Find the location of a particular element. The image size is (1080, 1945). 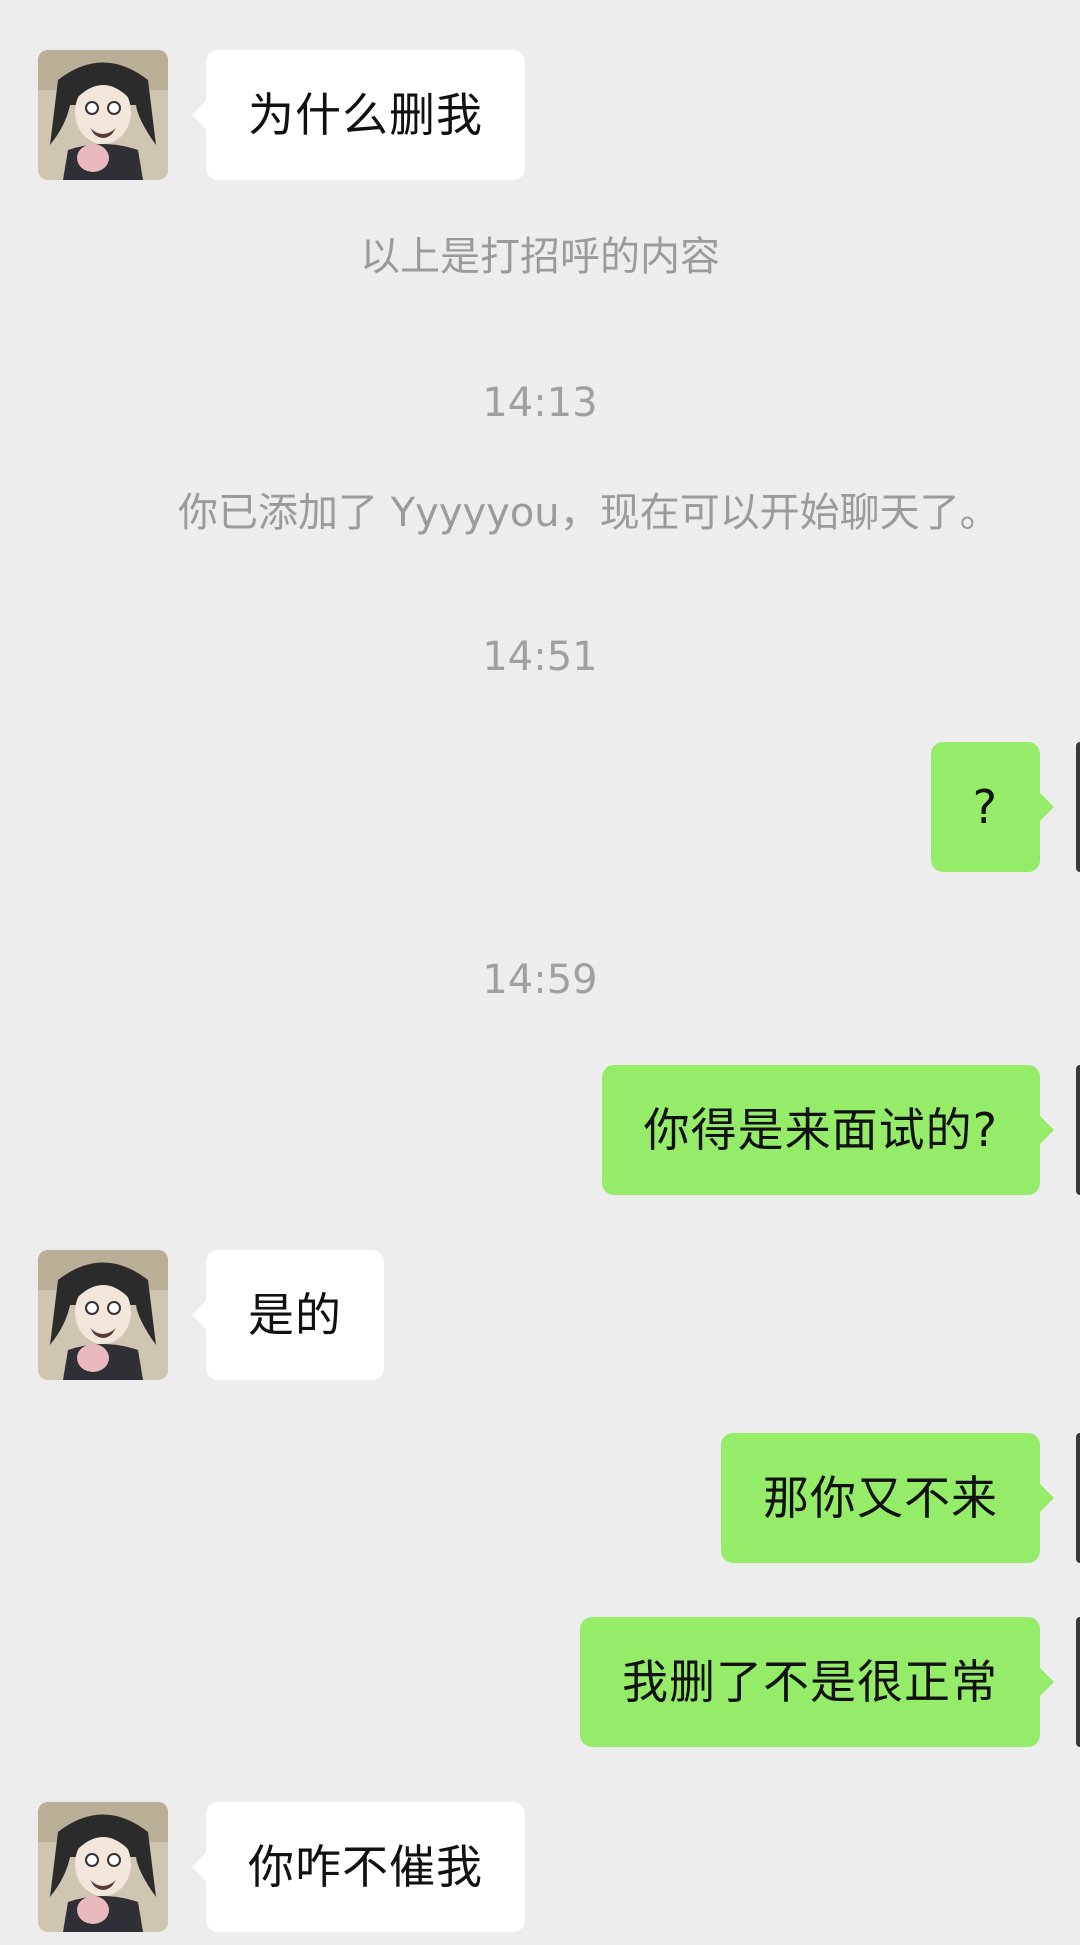

message-row-outgoing: 那你又不来 is located at coordinates (540, 1498).